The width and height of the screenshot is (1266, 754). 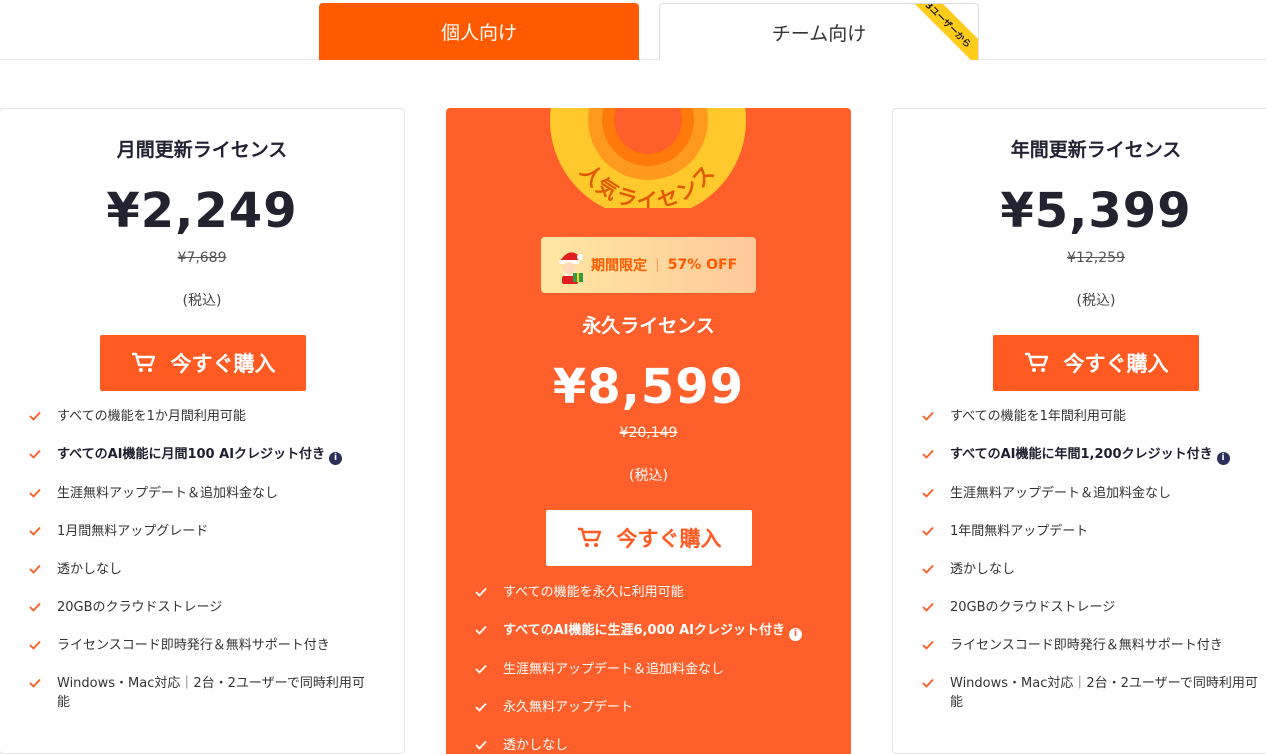 What do you see at coordinates (1096, 258) in the screenshot?
I see `plan-old-price: ¥12,259` at bounding box center [1096, 258].